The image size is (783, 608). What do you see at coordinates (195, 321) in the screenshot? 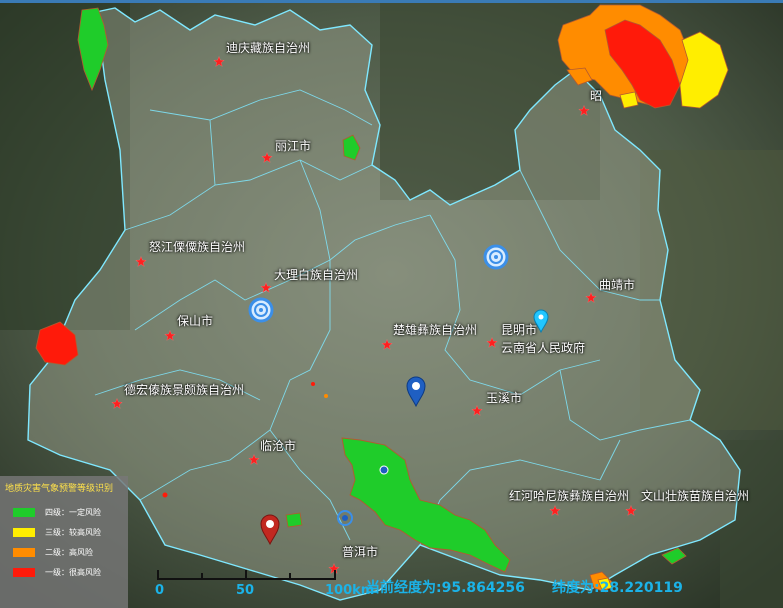
I see `prefecture-label-baoshan: 保山市` at bounding box center [195, 321].